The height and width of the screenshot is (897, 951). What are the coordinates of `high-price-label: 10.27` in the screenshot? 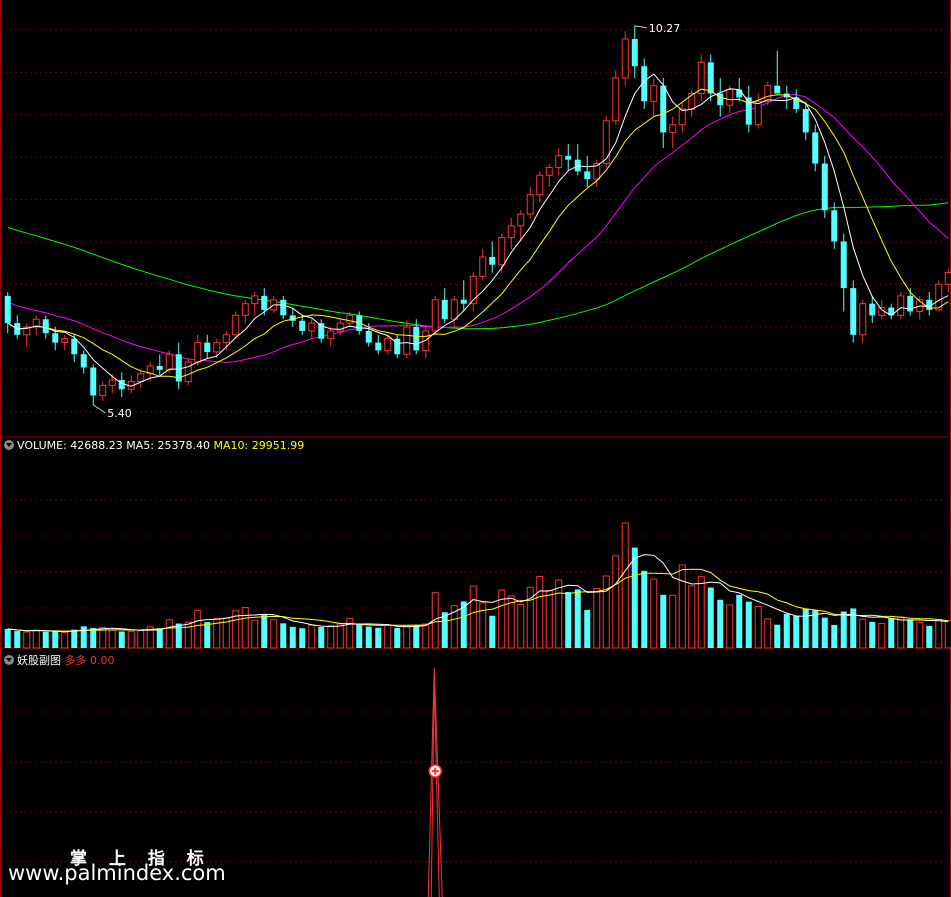 It's located at (665, 28).